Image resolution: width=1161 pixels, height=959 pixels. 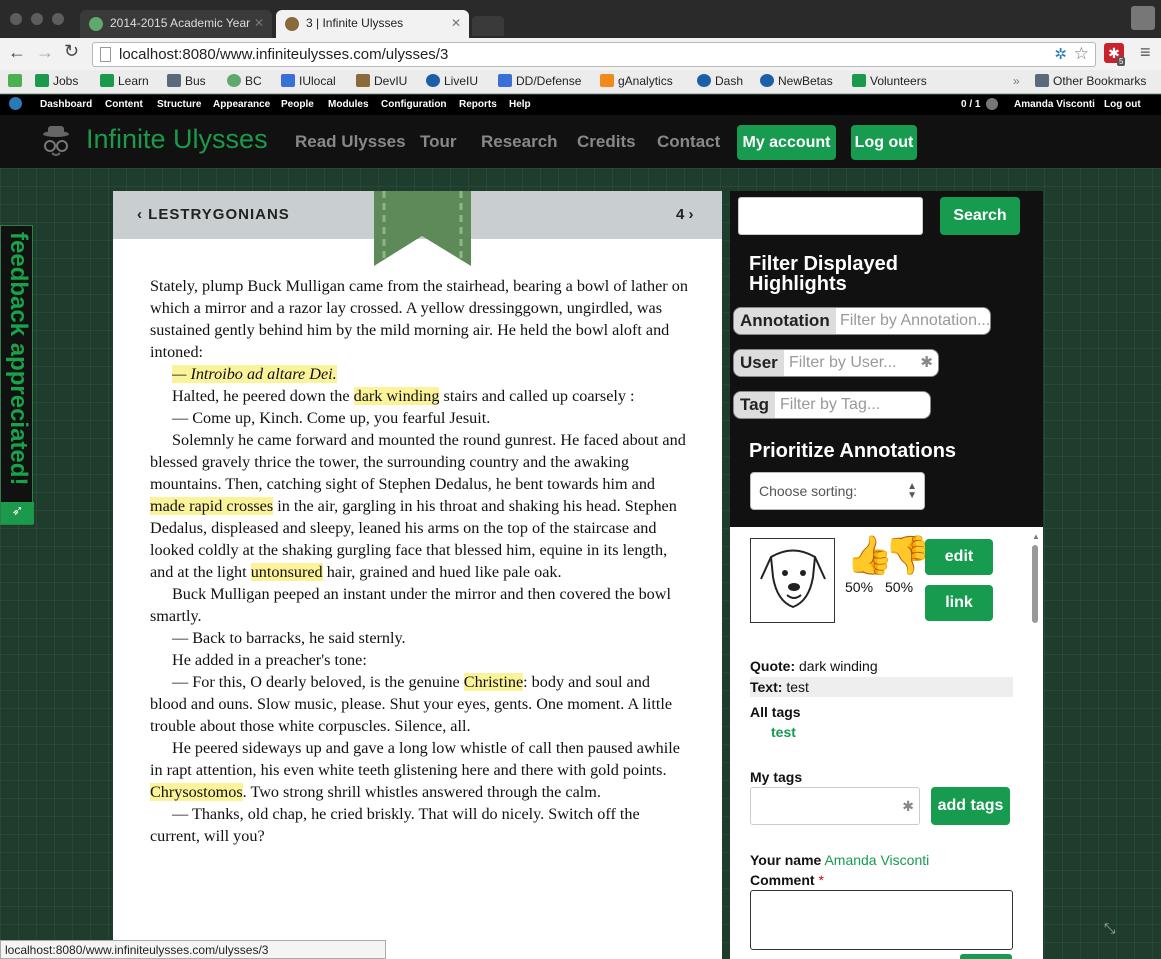 What do you see at coordinates (269, 660) in the screenshot?
I see `paragraph: He added in a preacher's tone:` at bounding box center [269, 660].